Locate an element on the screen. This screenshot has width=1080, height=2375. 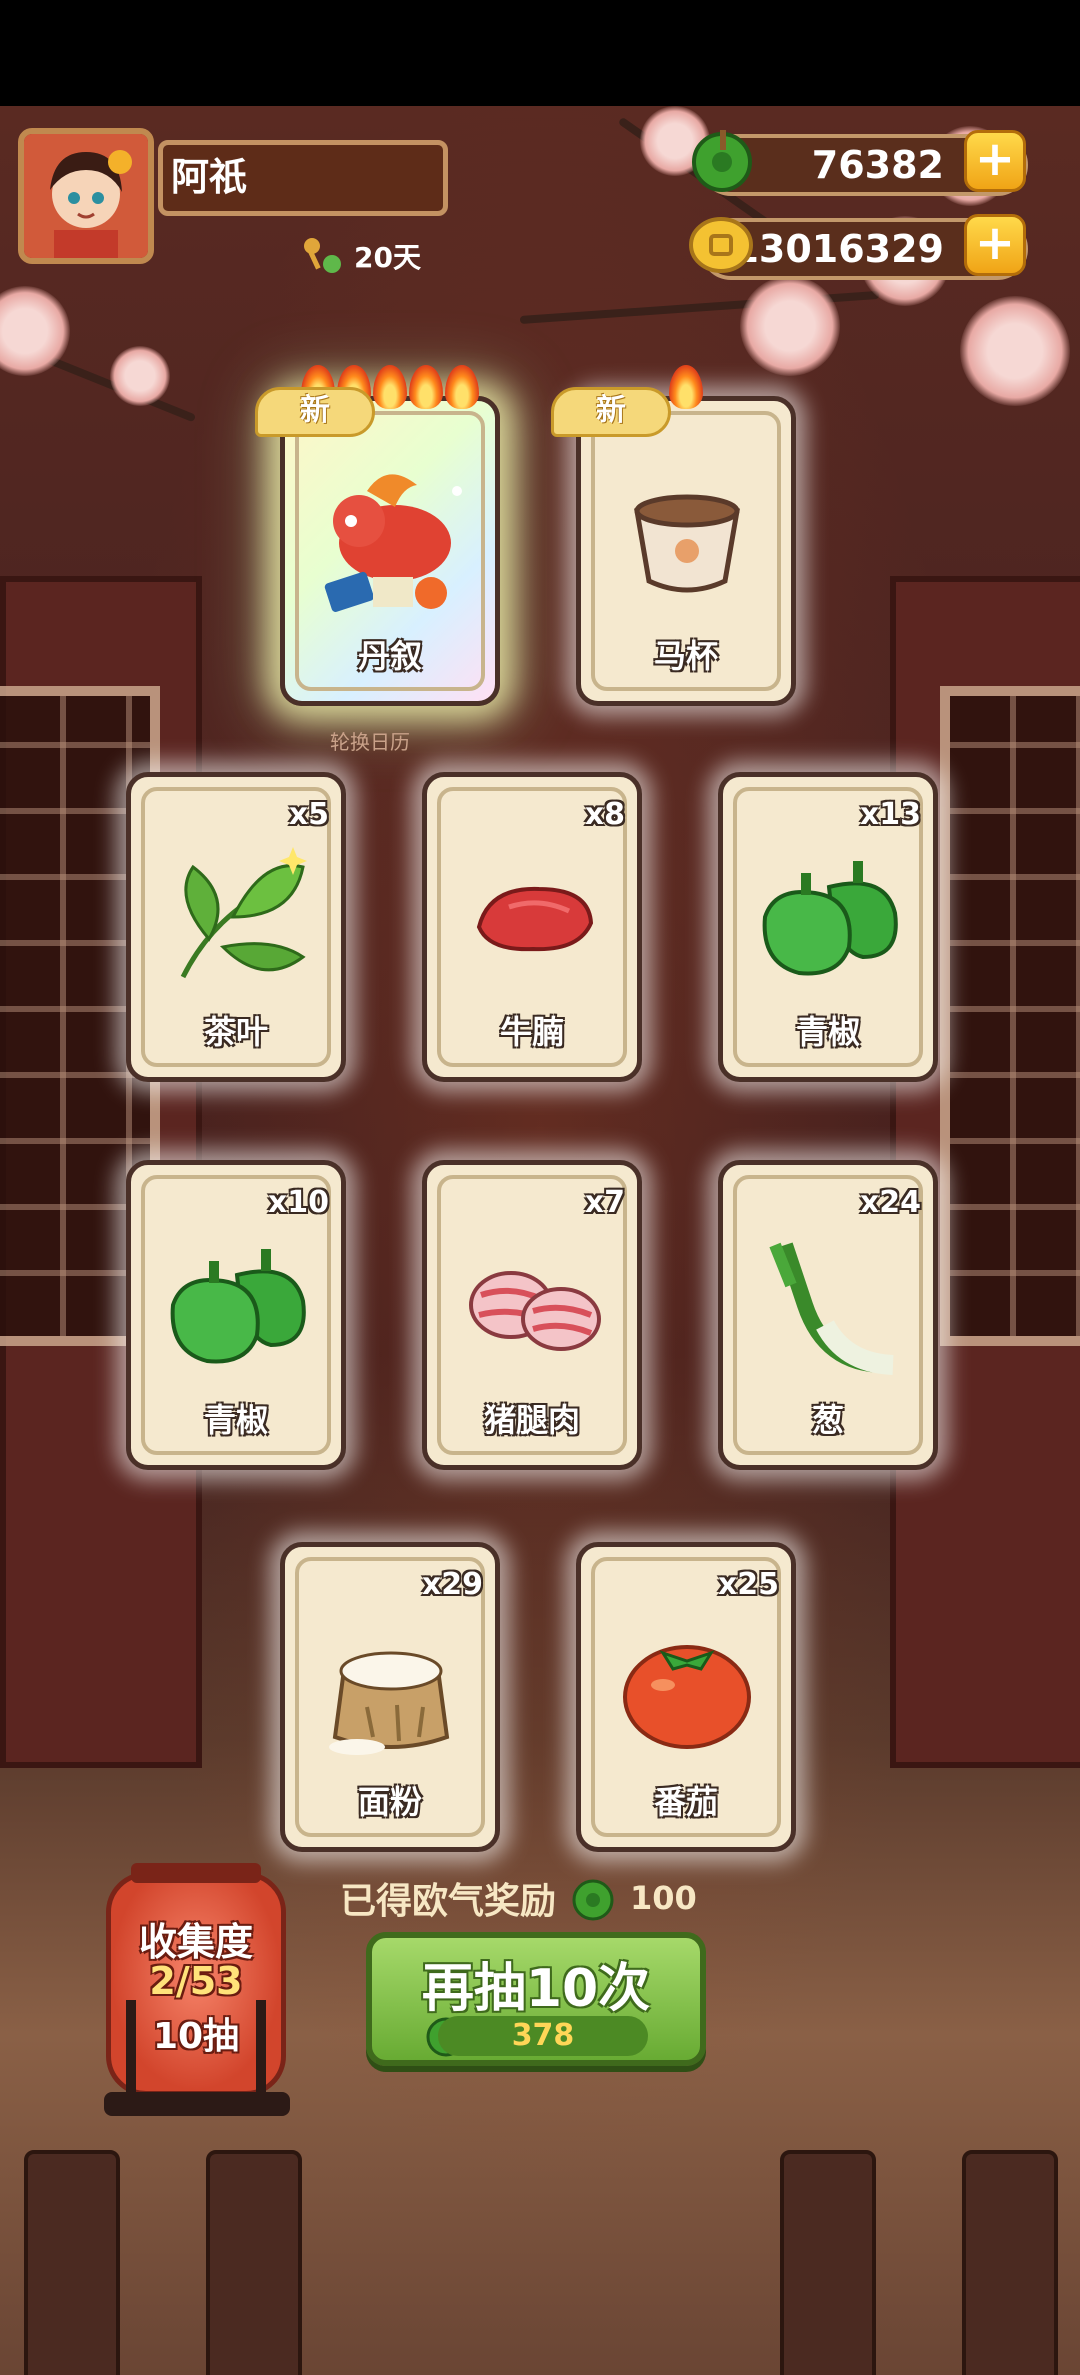
beef-icon is located at coordinates (535, 919).